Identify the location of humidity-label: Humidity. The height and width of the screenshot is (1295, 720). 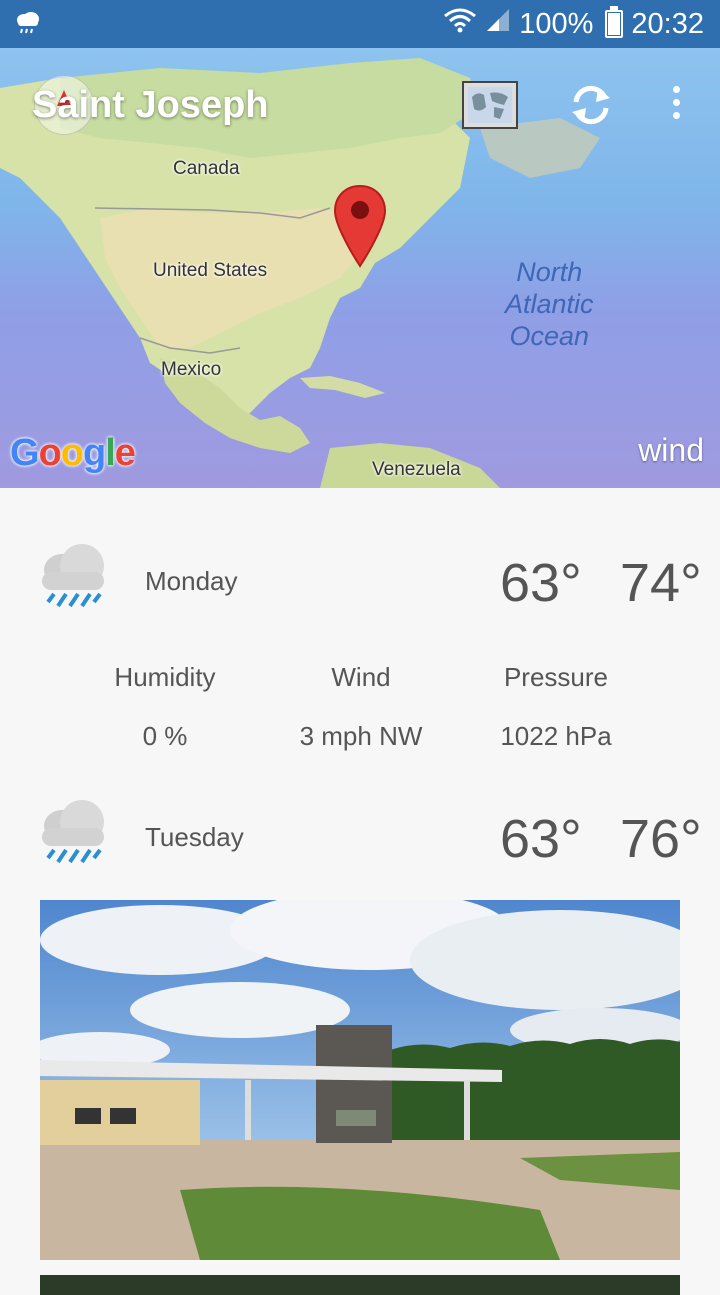
(165, 677).